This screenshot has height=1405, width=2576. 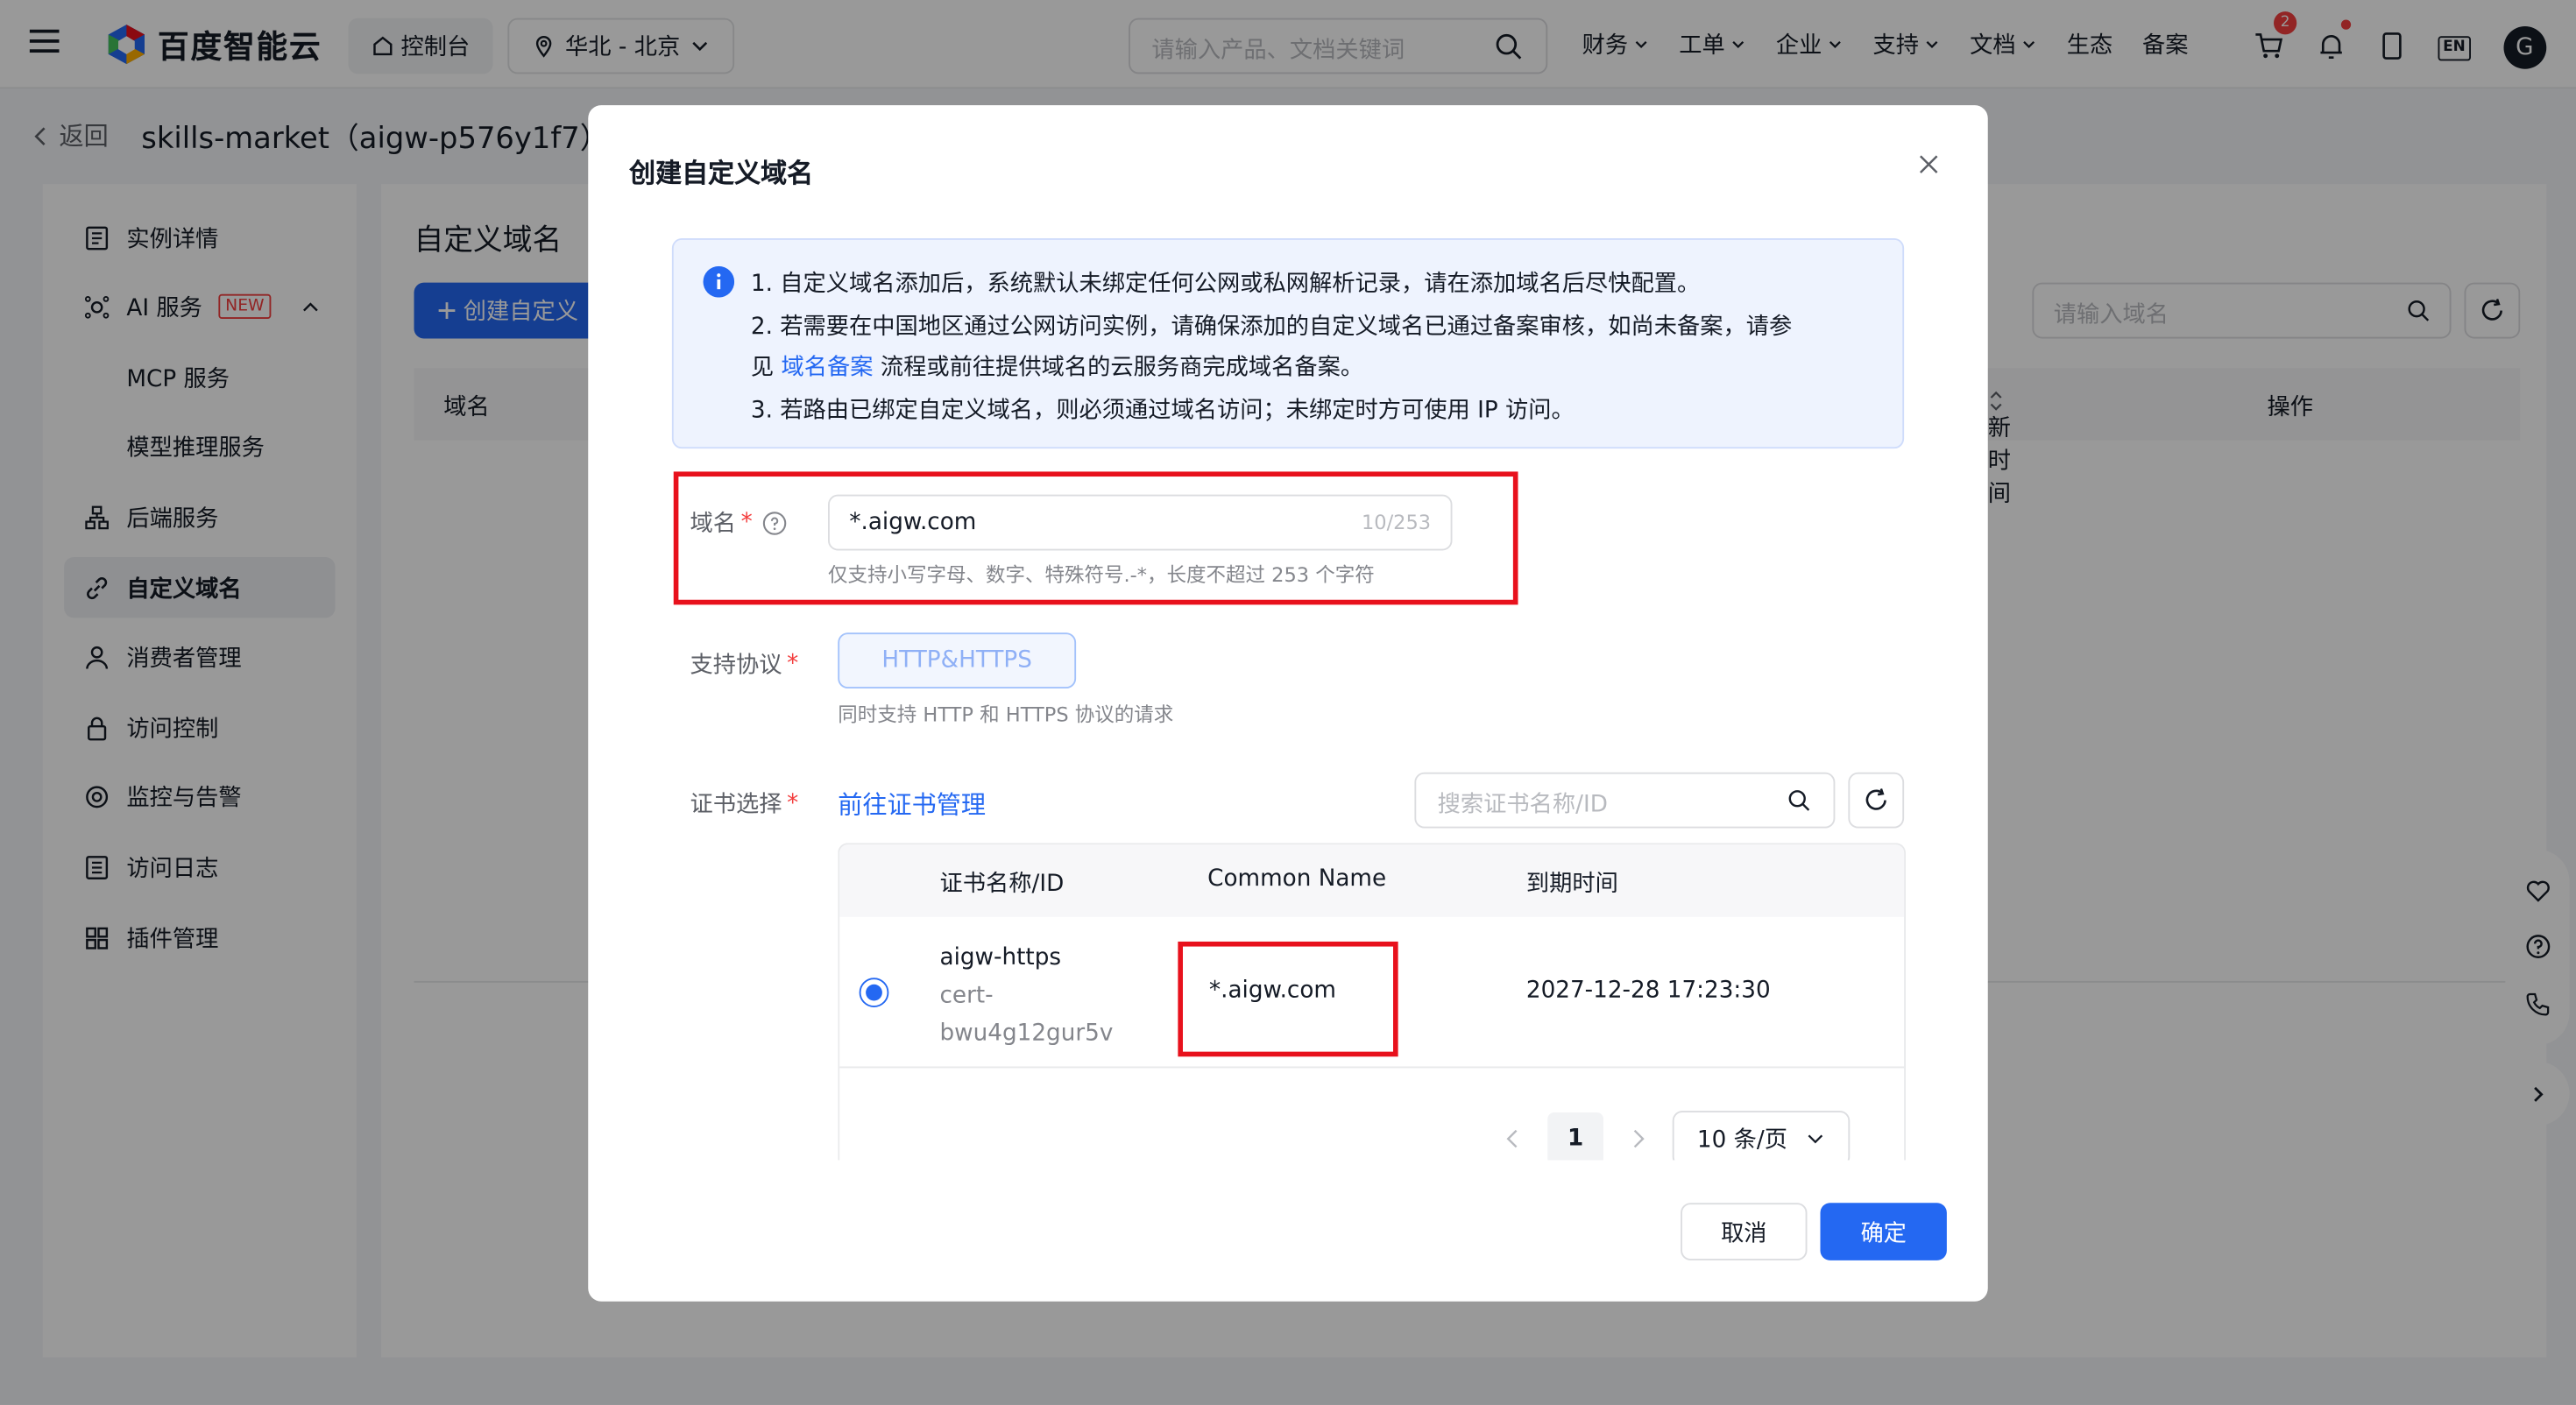 I want to click on column-expire-time: 到期时间, so click(x=1571, y=885).